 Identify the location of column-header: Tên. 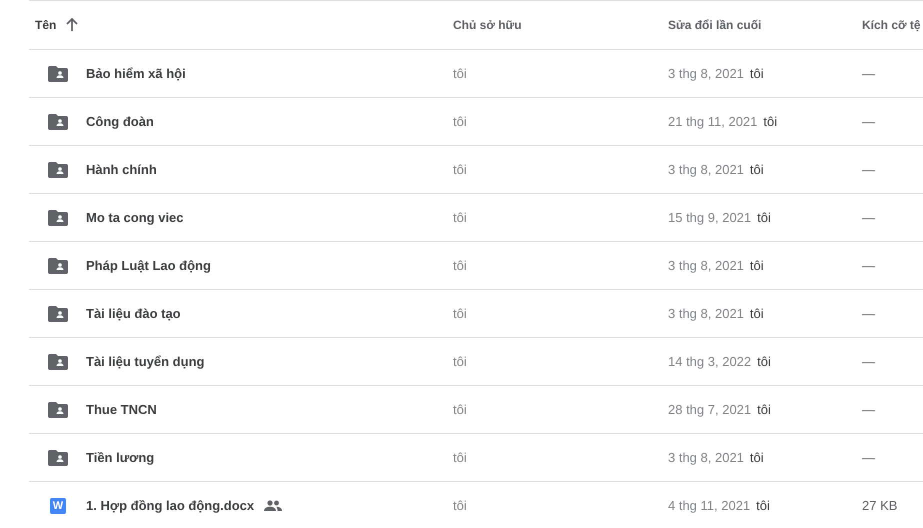
(45, 25).